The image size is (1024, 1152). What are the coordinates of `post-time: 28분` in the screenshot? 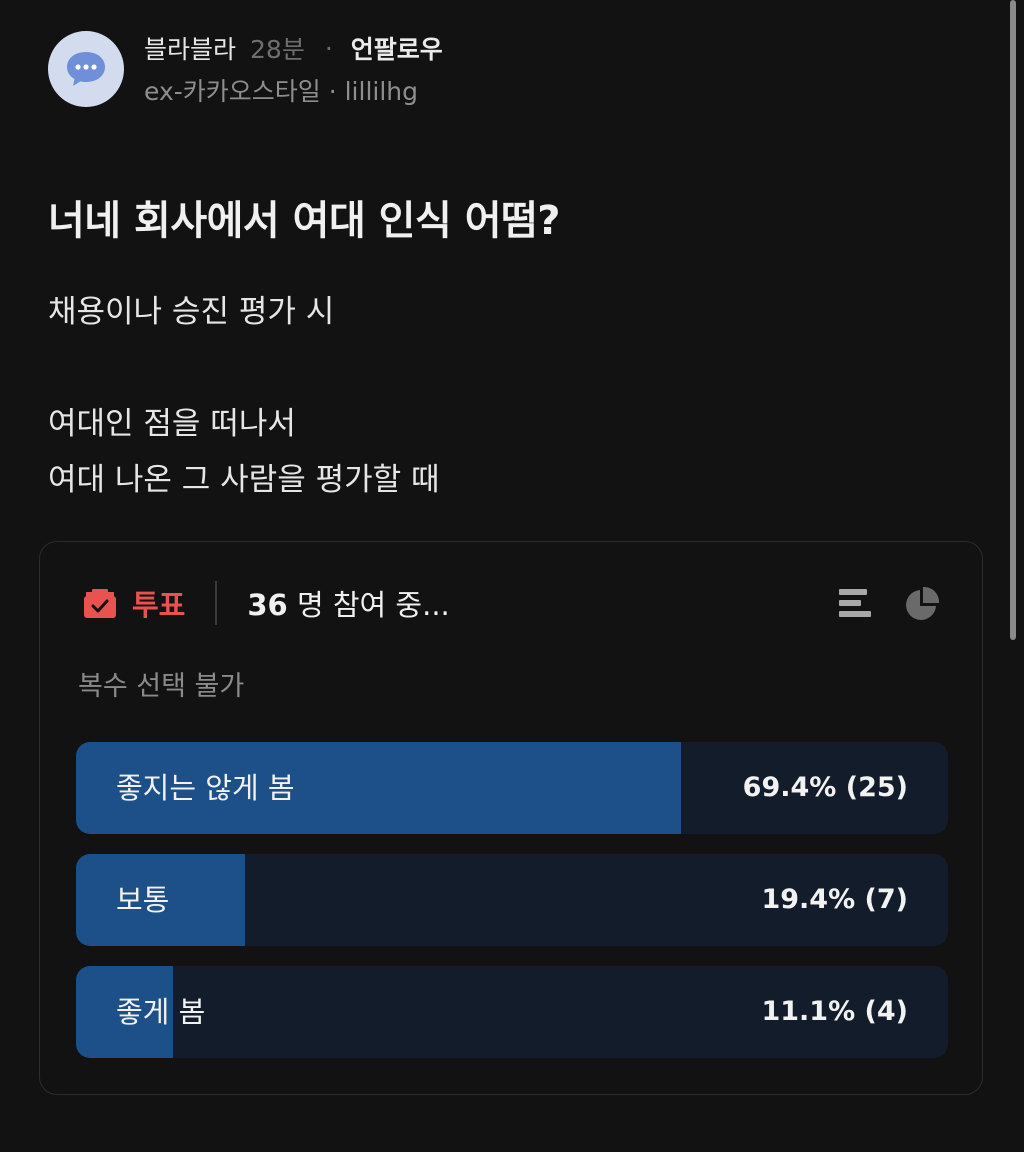 It's located at (277, 49).